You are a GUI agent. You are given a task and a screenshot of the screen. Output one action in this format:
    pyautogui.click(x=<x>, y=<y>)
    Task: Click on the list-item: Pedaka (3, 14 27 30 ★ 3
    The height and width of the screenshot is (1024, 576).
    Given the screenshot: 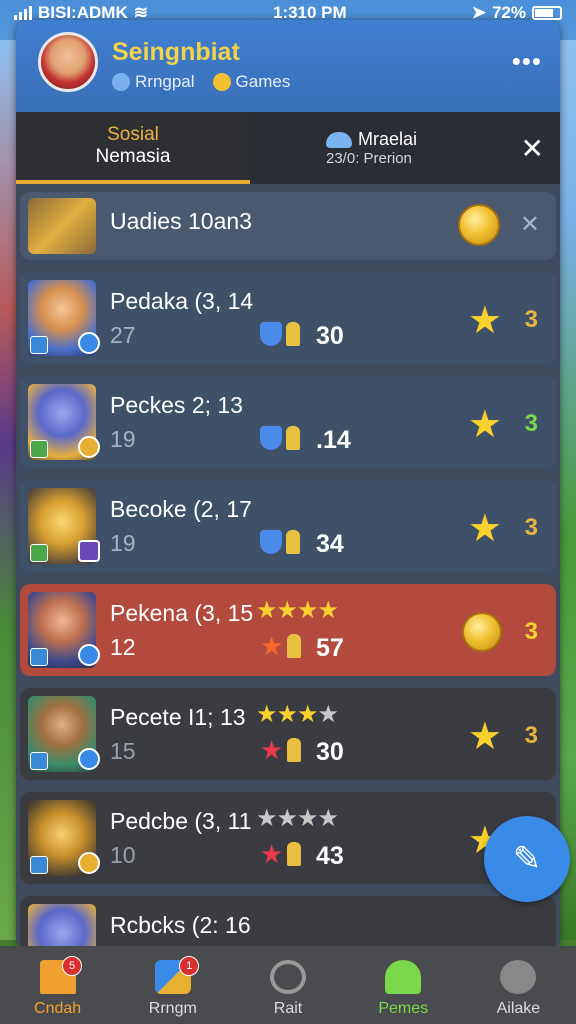 What is the action you would take?
    pyautogui.click(x=288, y=318)
    